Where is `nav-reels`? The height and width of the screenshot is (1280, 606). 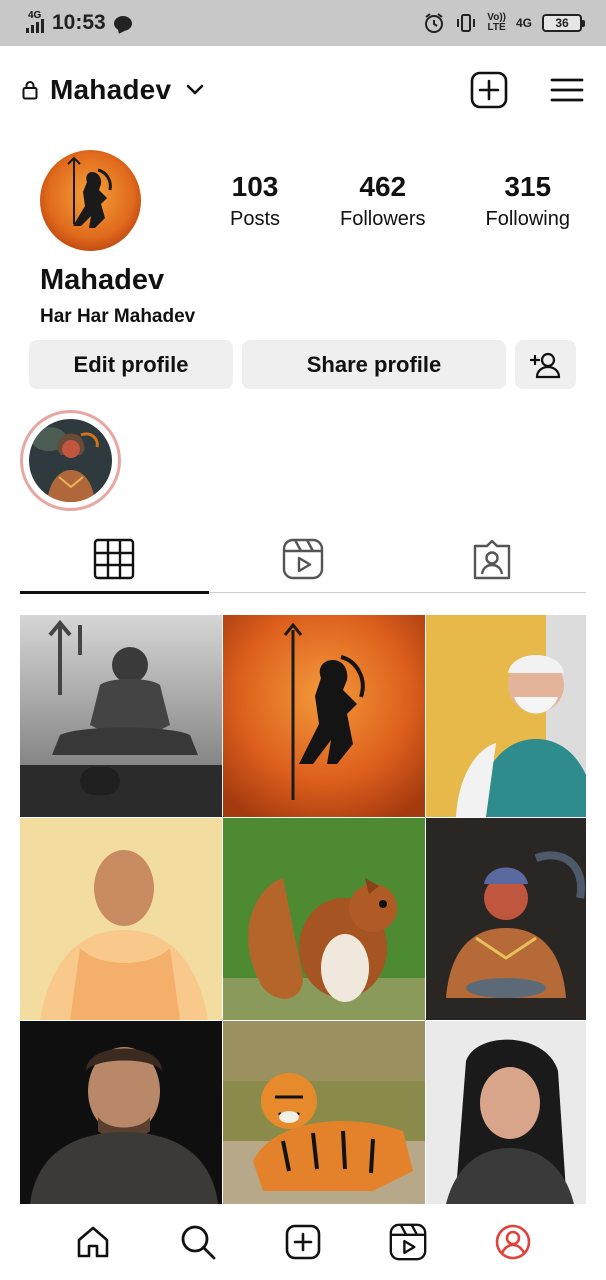 nav-reels is located at coordinates (408, 1242).